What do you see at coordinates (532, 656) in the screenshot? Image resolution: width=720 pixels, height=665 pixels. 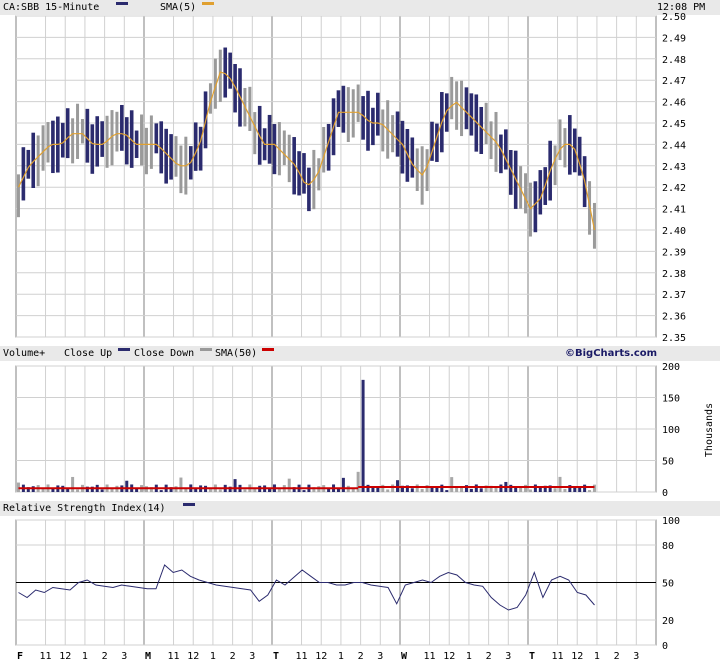 I see `x-tick-label: T` at bounding box center [532, 656].